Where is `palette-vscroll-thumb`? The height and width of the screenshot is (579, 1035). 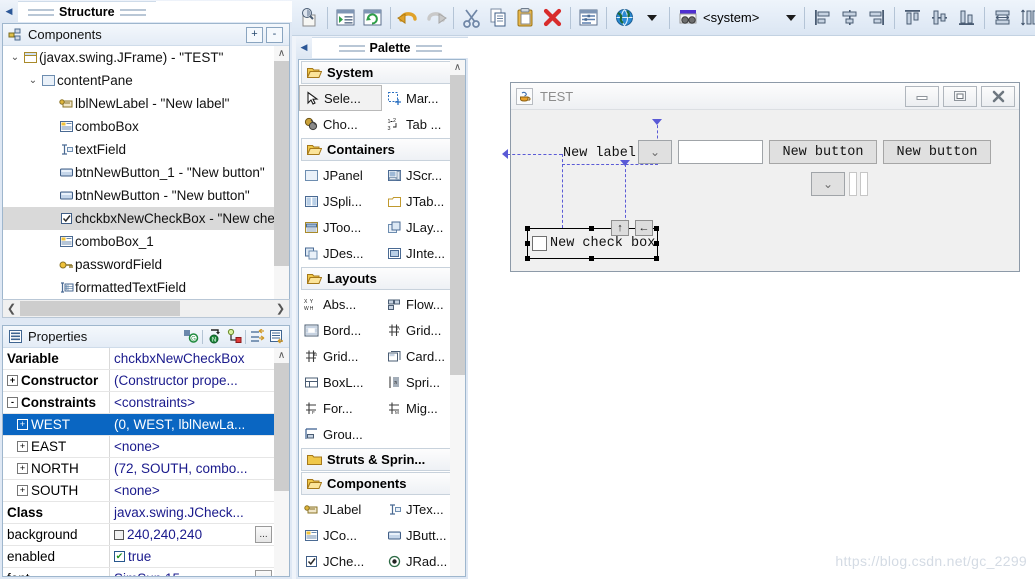
palette-vscroll-thumb is located at coordinates (457, 225).